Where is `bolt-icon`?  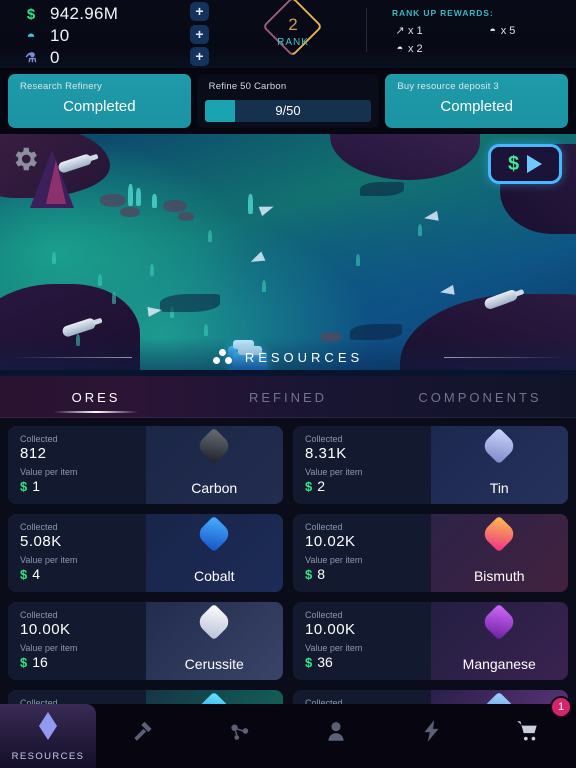
bolt-icon is located at coordinates (432, 733).